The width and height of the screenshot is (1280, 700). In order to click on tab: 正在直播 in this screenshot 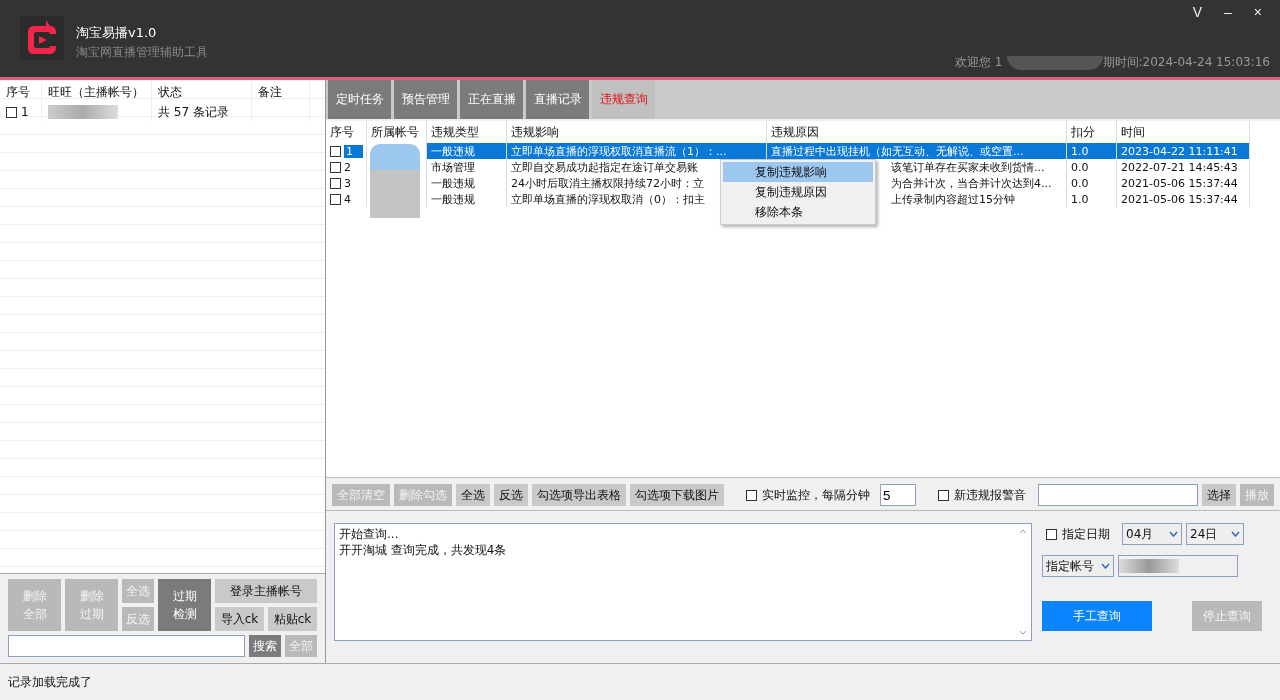, I will do `click(491, 99)`.